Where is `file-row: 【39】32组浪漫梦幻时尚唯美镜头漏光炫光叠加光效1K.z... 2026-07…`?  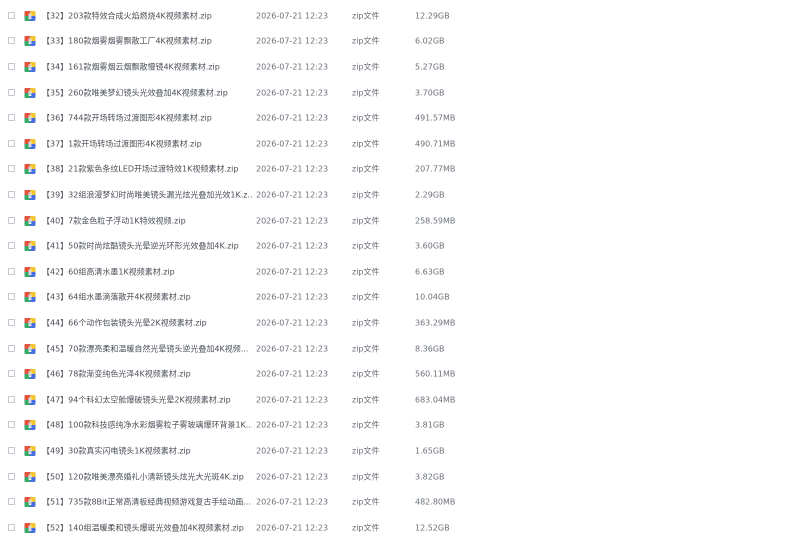
file-row: 【39】32组浪漫梦幻时尚唯美镜头漏光炫光叠加光效1K.z... 2026-07… is located at coordinates (400, 195).